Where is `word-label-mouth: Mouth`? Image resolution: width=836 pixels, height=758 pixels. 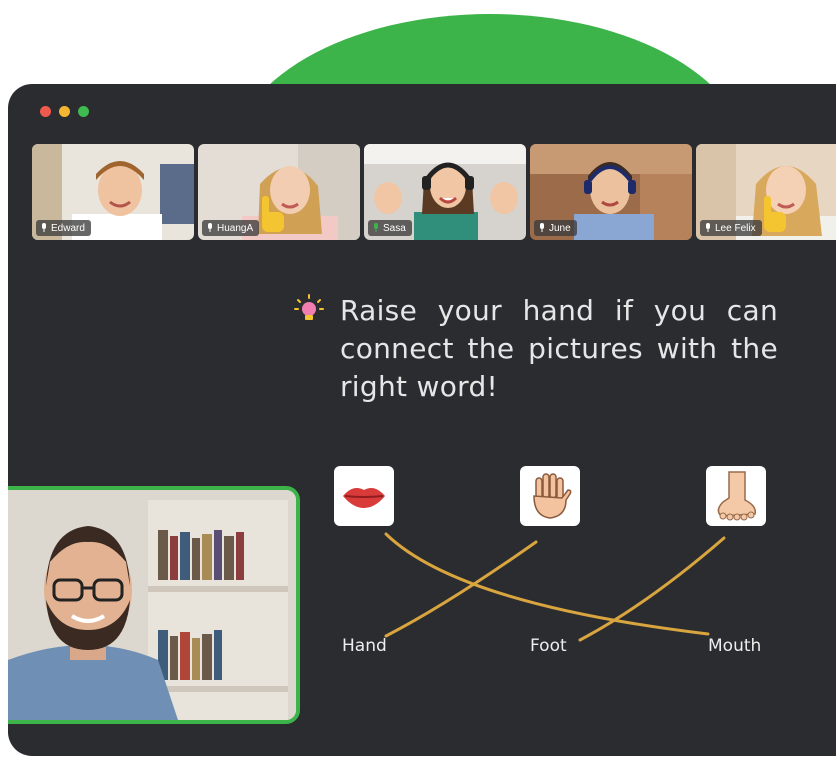 word-label-mouth: Mouth is located at coordinates (734, 646).